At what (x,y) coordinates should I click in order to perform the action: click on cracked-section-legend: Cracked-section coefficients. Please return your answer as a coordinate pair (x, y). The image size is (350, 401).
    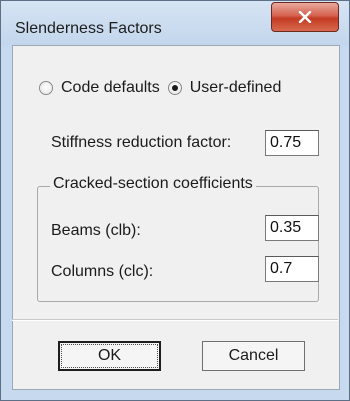
    Looking at the image, I should click on (153, 184).